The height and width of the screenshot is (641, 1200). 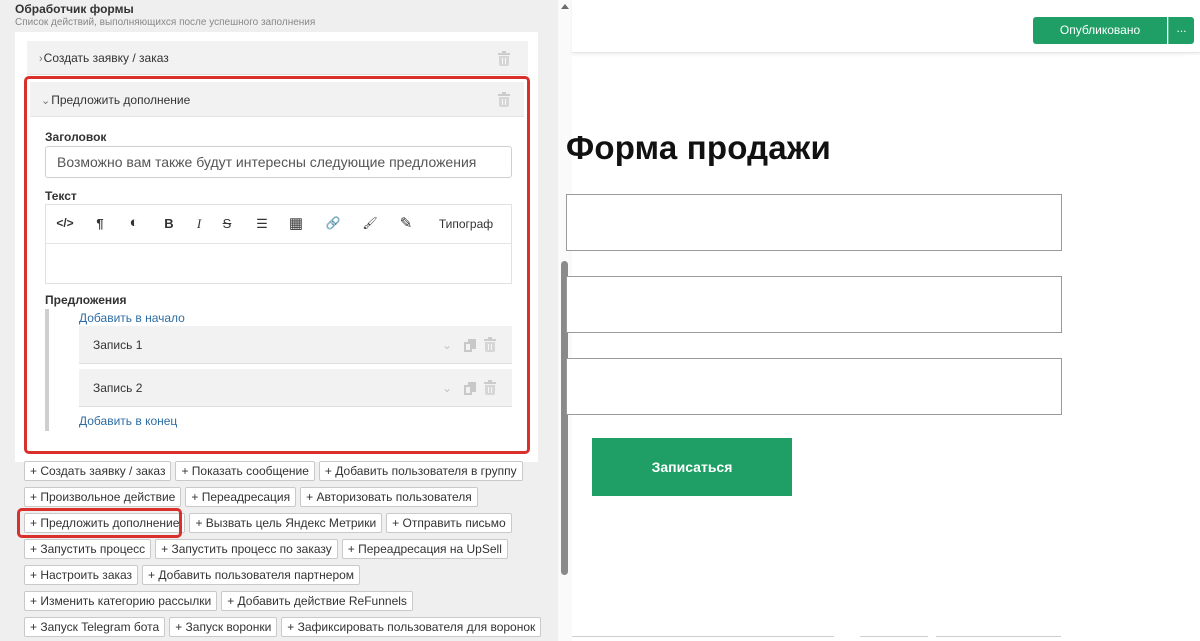 I want to click on add-offer-addition-button: + Предложить дополнение, so click(x=105, y=523).